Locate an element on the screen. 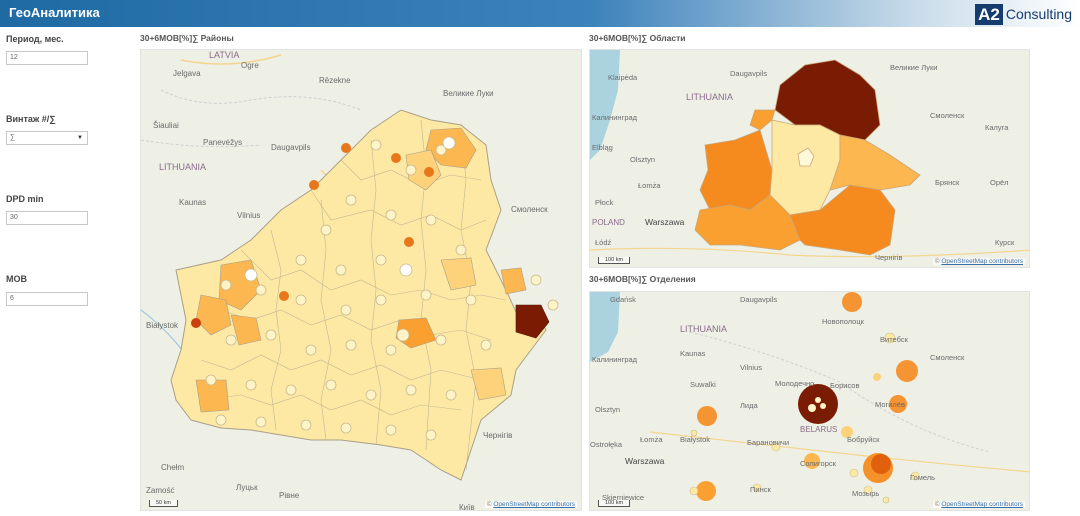 Image resolution: width=1080 pixels, height=516 pixels. vintage-select: ∑ ▼ is located at coordinates (47, 138).